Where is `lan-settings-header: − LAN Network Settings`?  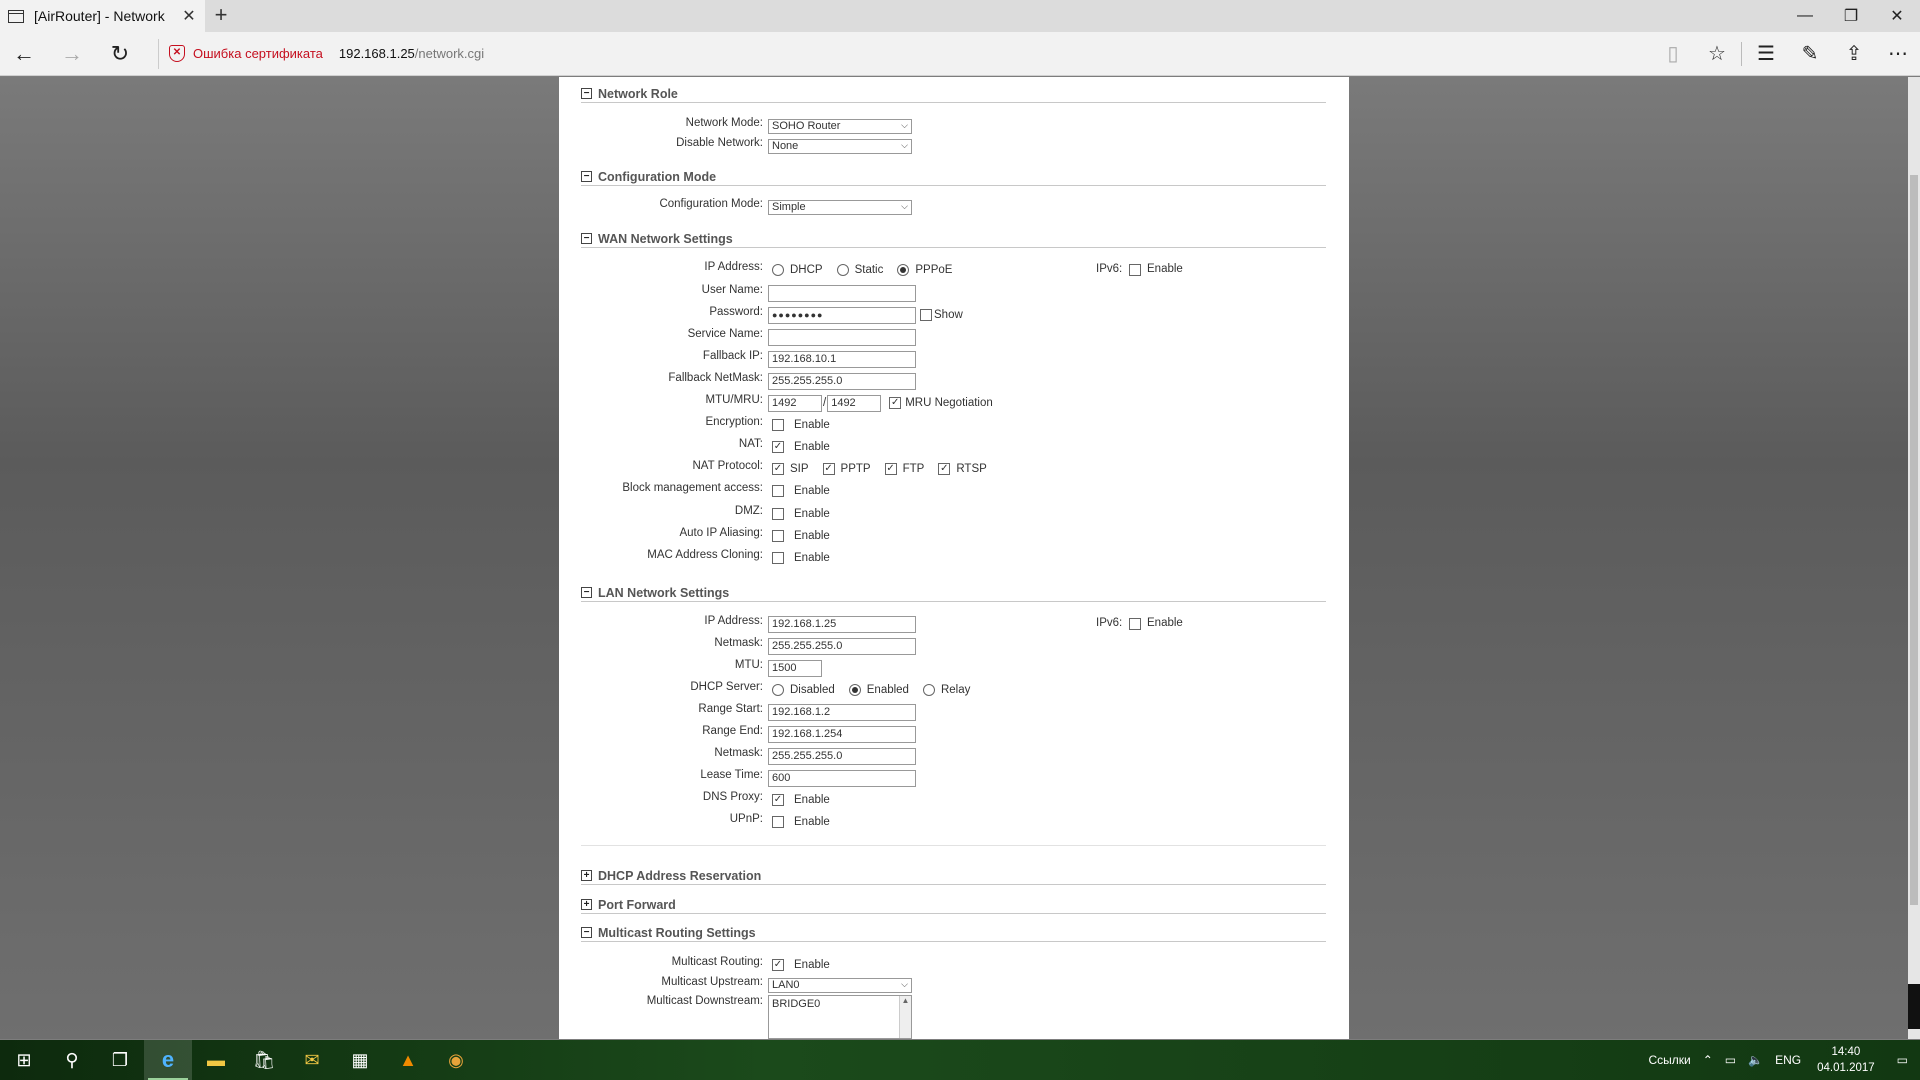 lan-settings-header: − LAN Network Settings is located at coordinates (953, 593).